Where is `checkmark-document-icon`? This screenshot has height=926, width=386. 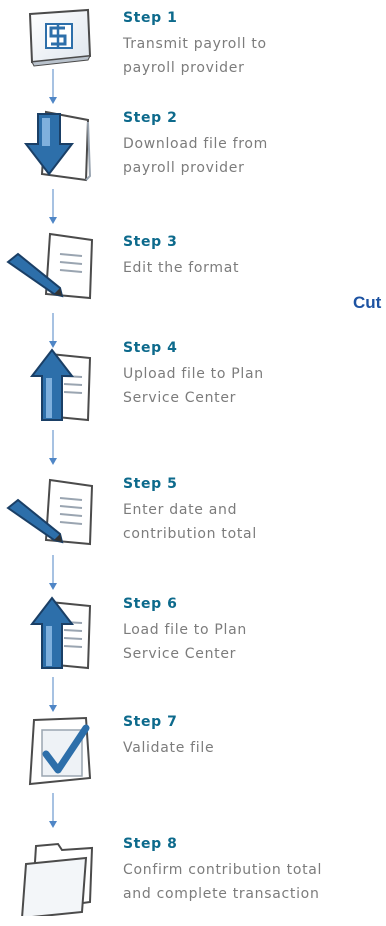 checkmark-document-icon is located at coordinates (53, 752).